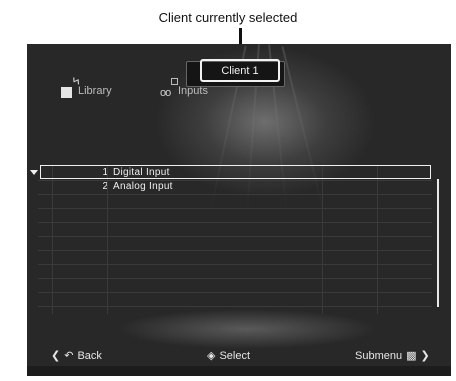 Image resolution: width=456 pixels, height=381 pixels. Describe the element at coordinates (174, 81) in the screenshot. I see `inputs-jack-icon` at that location.